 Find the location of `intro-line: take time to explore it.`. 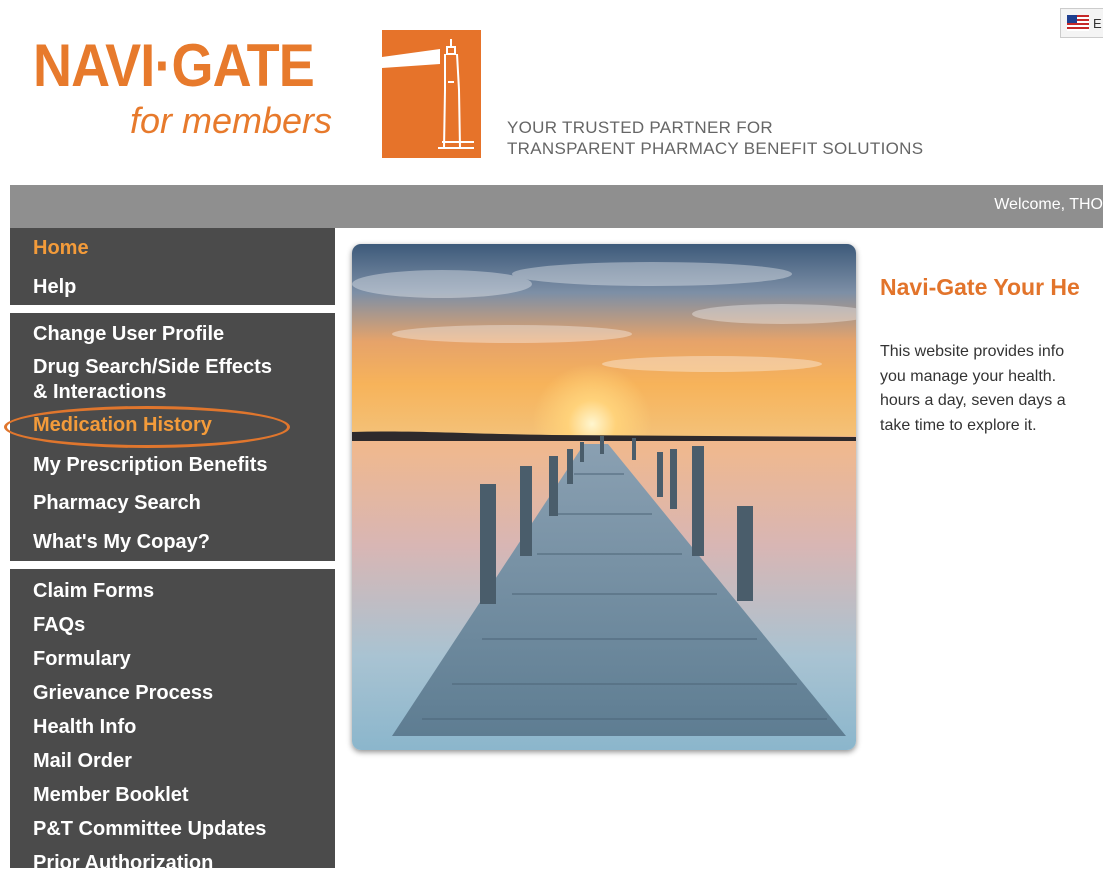

intro-line: take time to explore it. is located at coordinates (958, 425).